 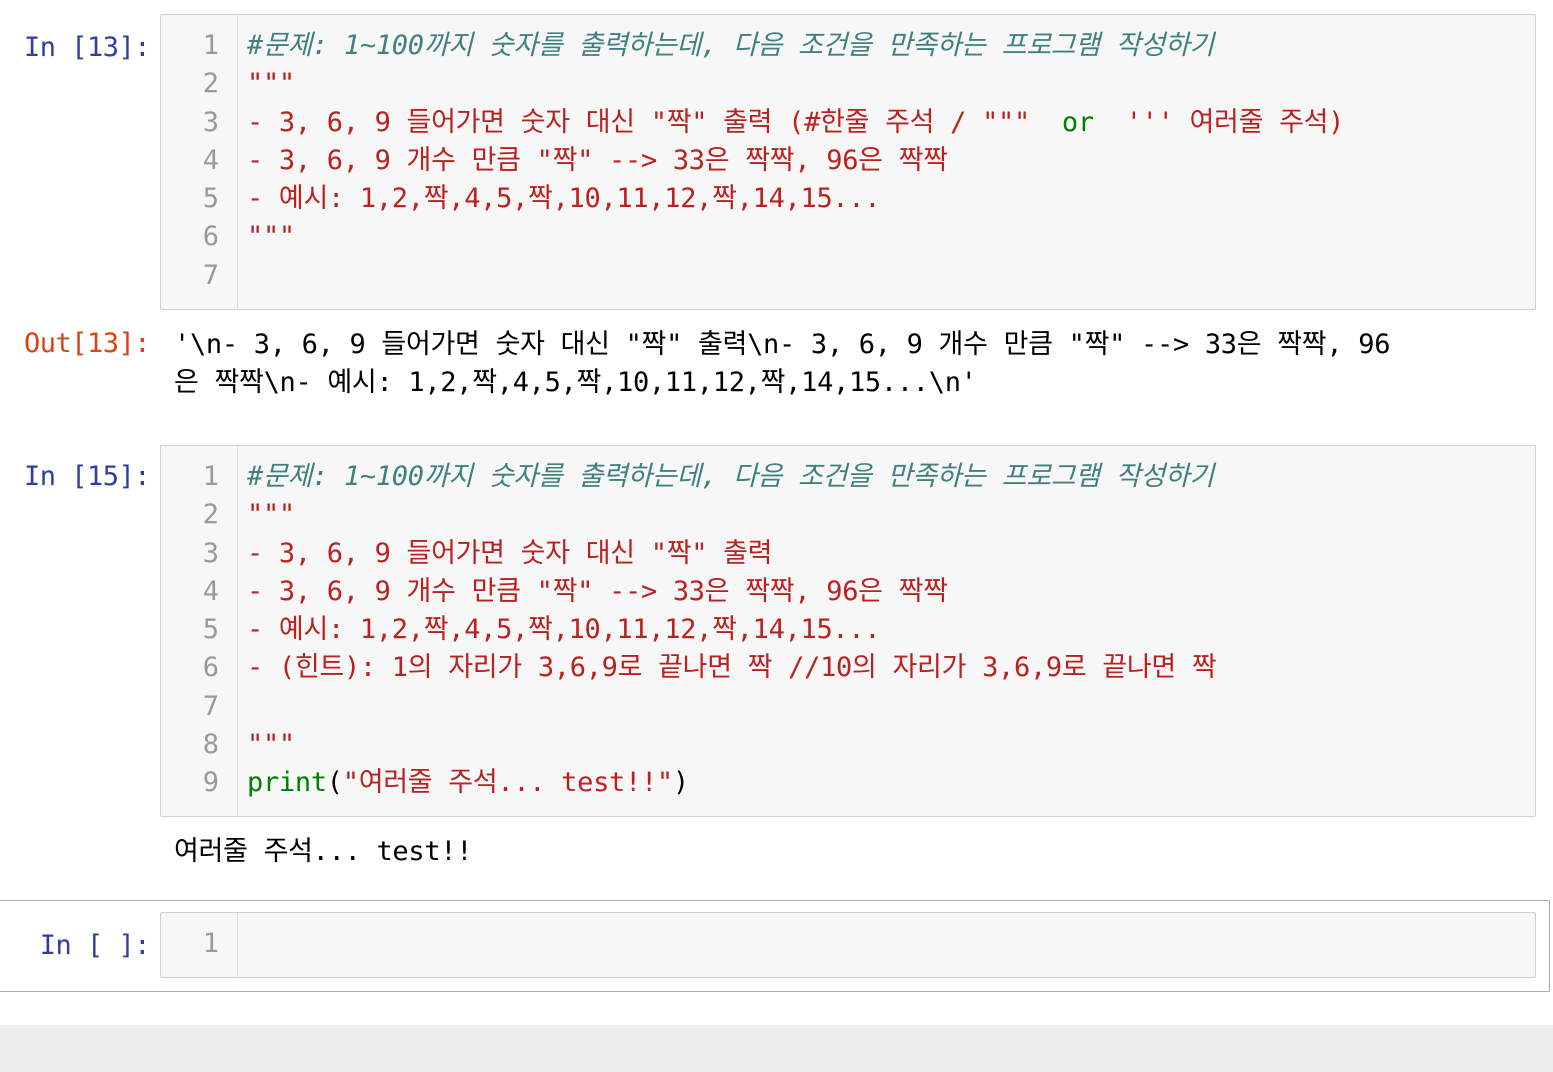 What do you see at coordinates (210, 745) in the screenshot?
I see `line-number: 8` at bounding box center [210, 745].